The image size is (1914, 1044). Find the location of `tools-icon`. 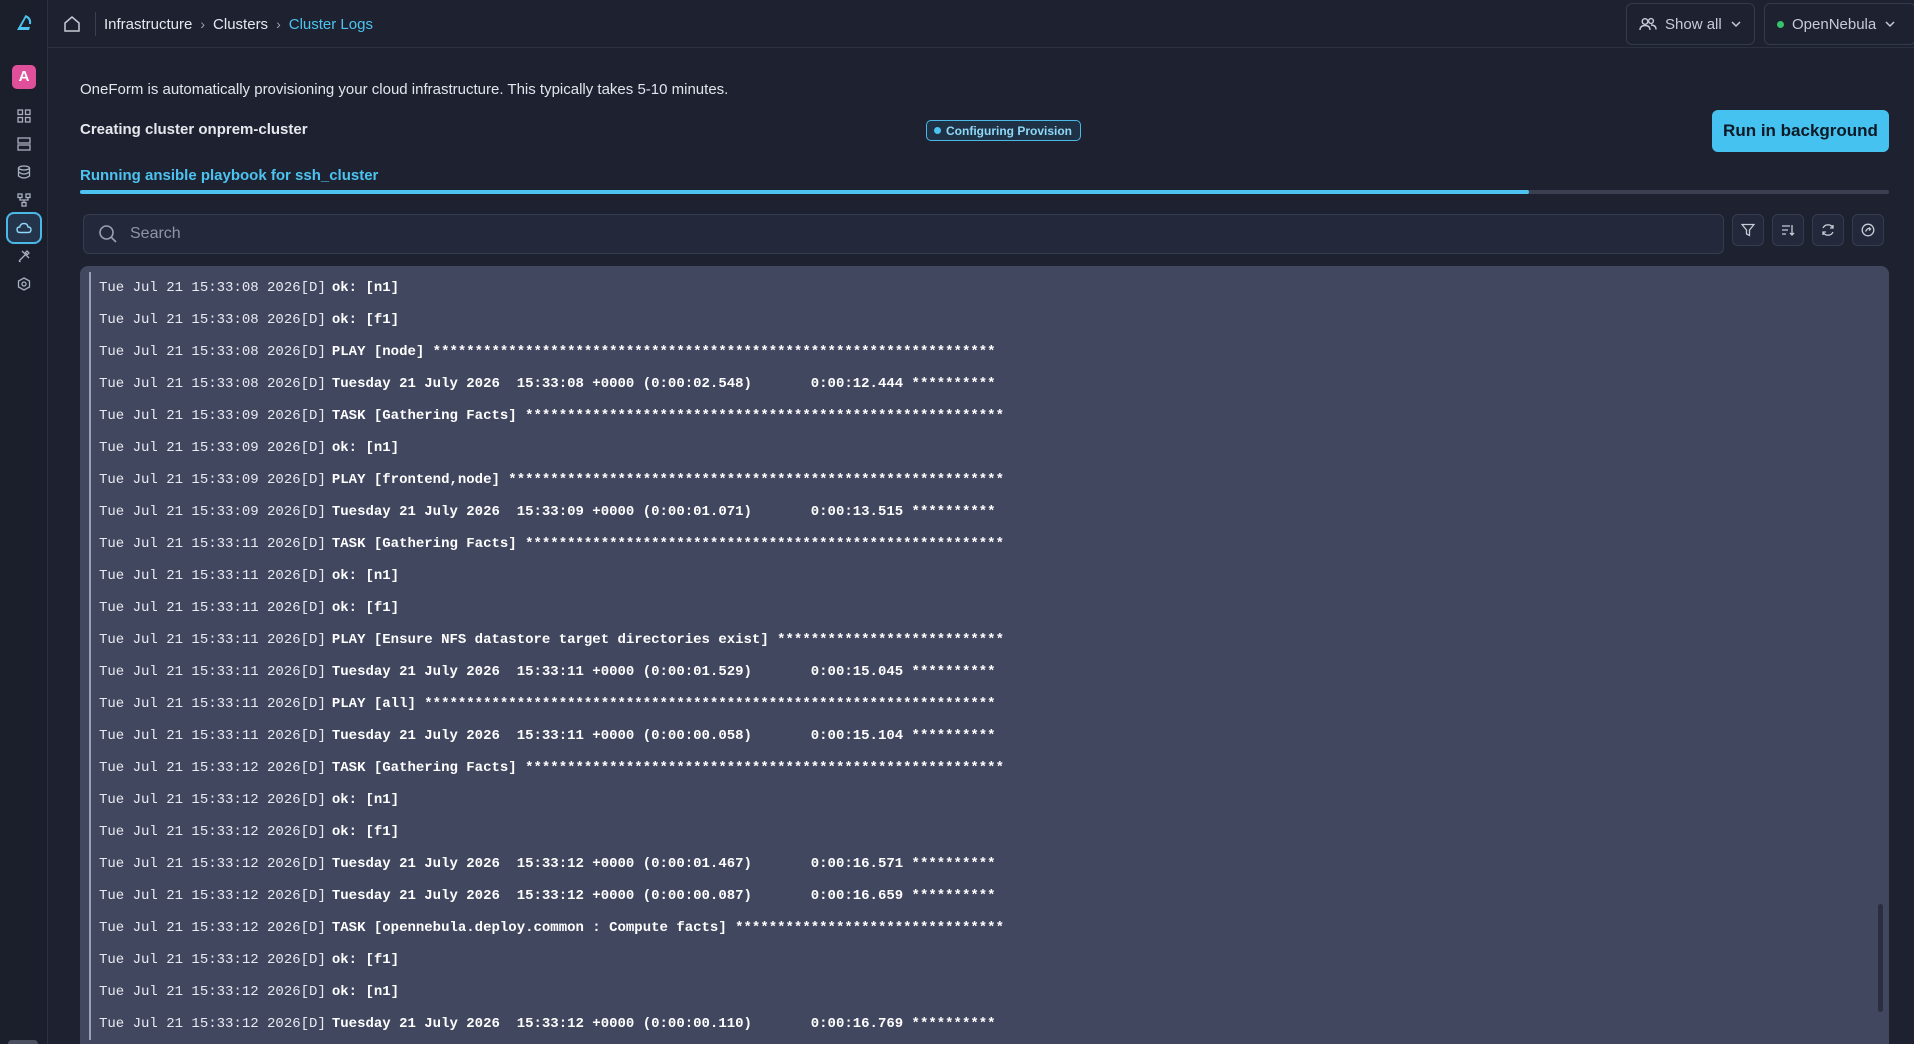

tools-icon is located at coordinates (24, 256).